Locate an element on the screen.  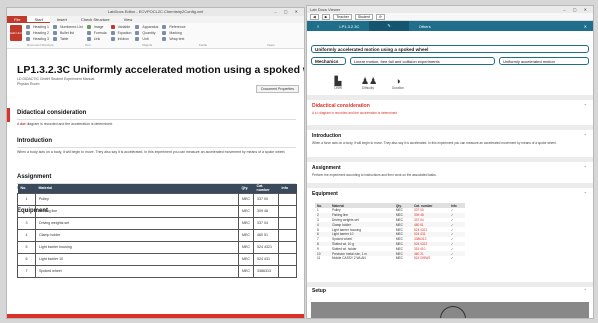
ribbon-item-formula: Formula is located at coordinates (96, 33).